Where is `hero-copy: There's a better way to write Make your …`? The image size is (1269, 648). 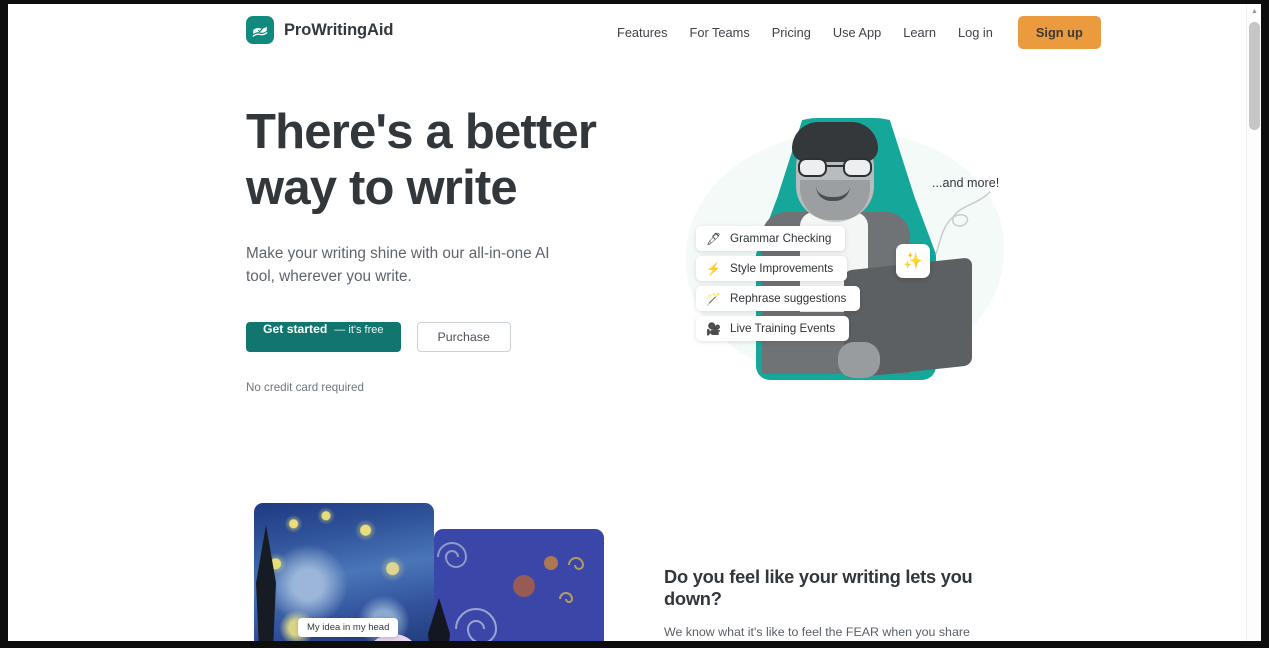
hero-copy: There's a better way to write Make your … is located at coordinates (441, 249).